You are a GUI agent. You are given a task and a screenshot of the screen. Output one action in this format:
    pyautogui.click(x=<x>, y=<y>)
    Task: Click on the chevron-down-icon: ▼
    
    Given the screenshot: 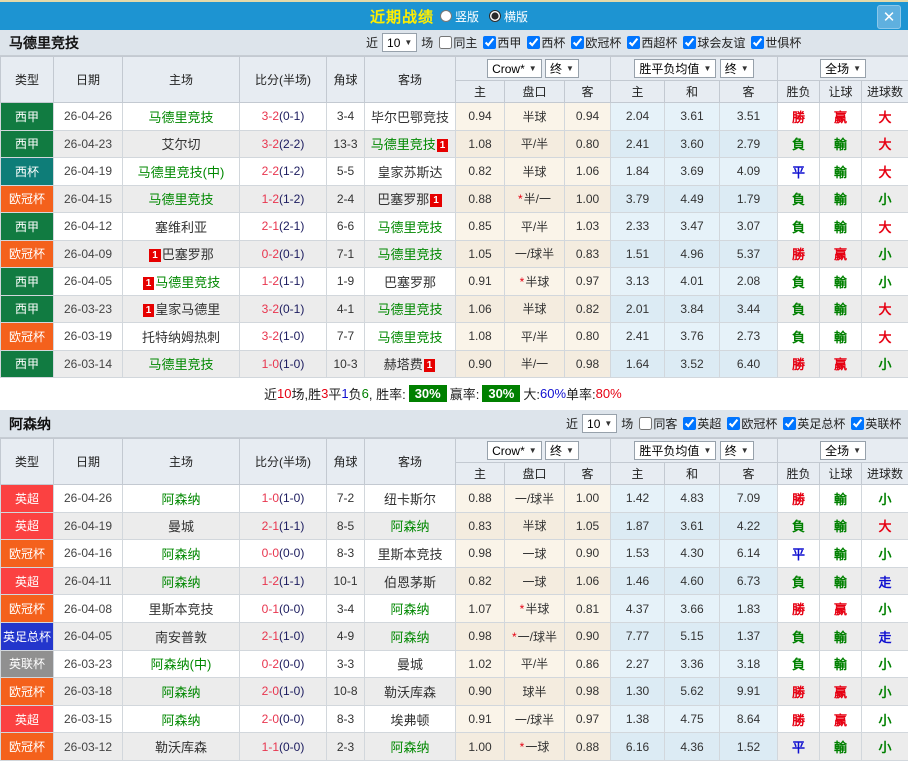 What is the action you would take?
    pyautogui.click(x=707, y=450)
    